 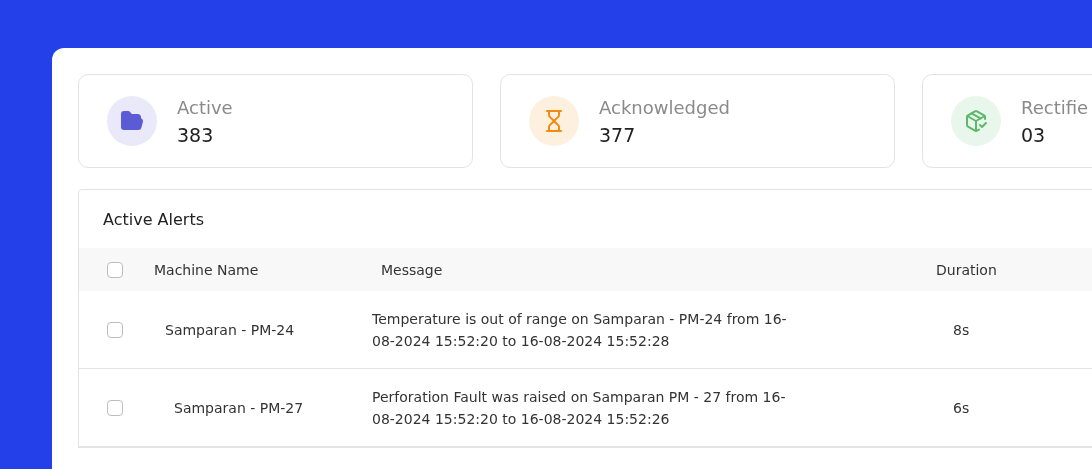 What do you see at coordinates (153, 219) in the screenshot?
I see `table-title: Active Alerts` at bounding box center [153, 219].